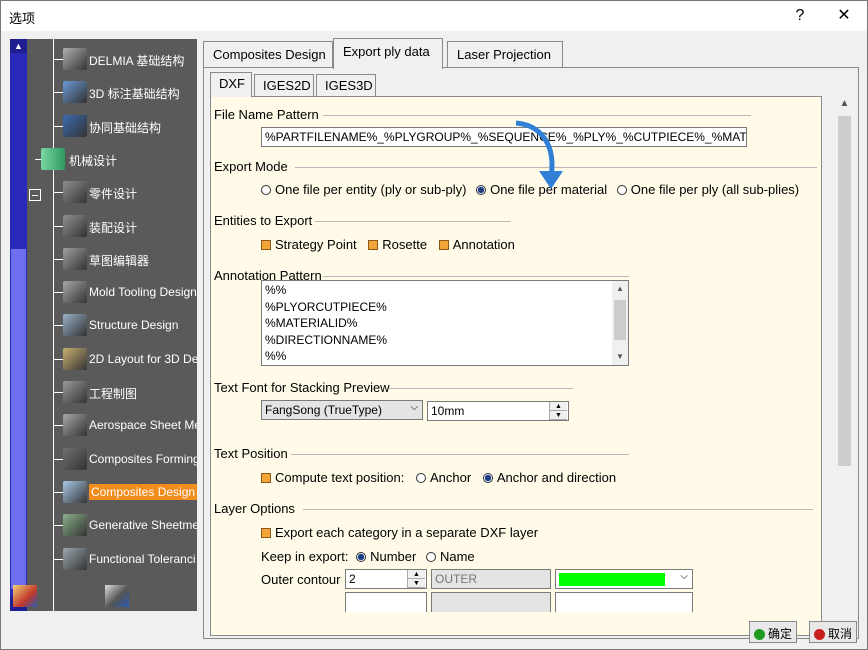 This screenshot has height=650, width=868. Describe the element at coordinates (119, 260) in the screenshot. I see `tree-item-label: 草图编辑器` at that location.